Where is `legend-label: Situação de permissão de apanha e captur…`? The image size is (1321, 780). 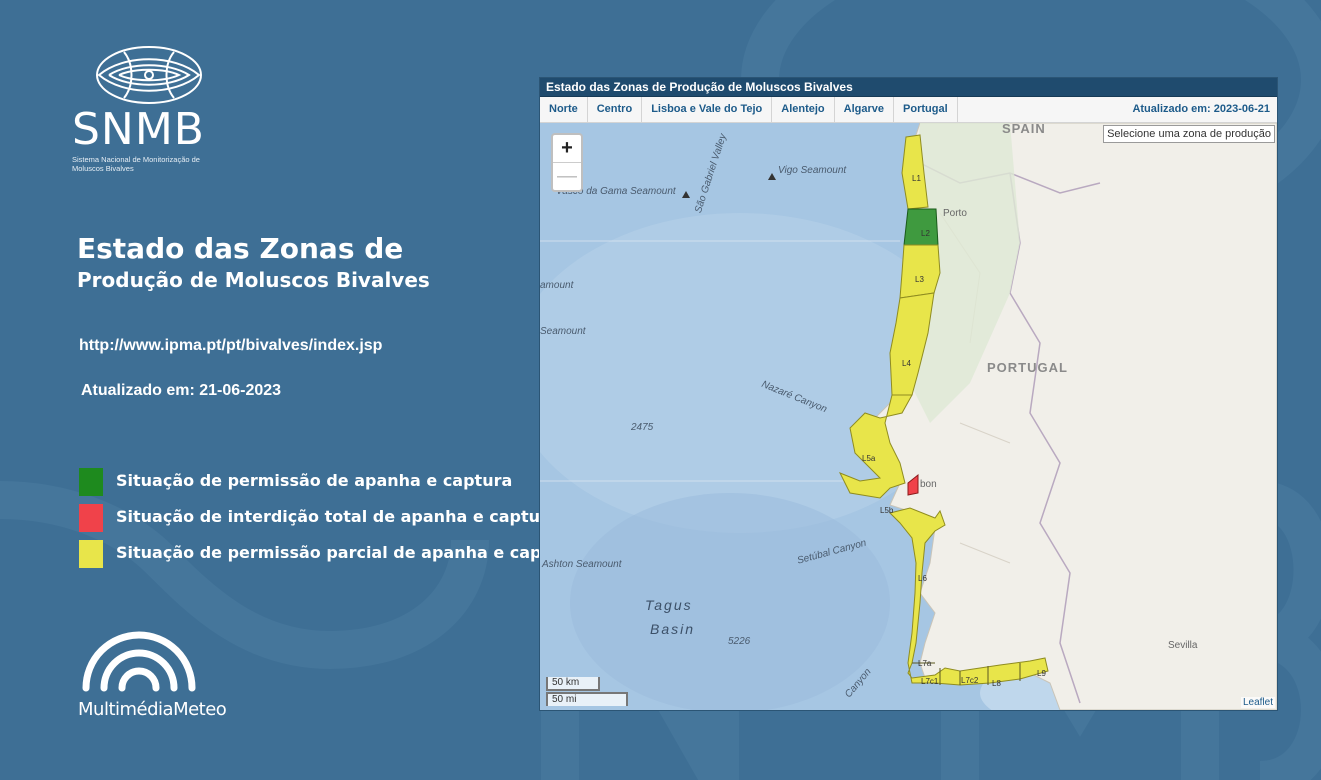 legend-label: Situação de permissão de apanha e captur… is located at coordinates (314, 480).